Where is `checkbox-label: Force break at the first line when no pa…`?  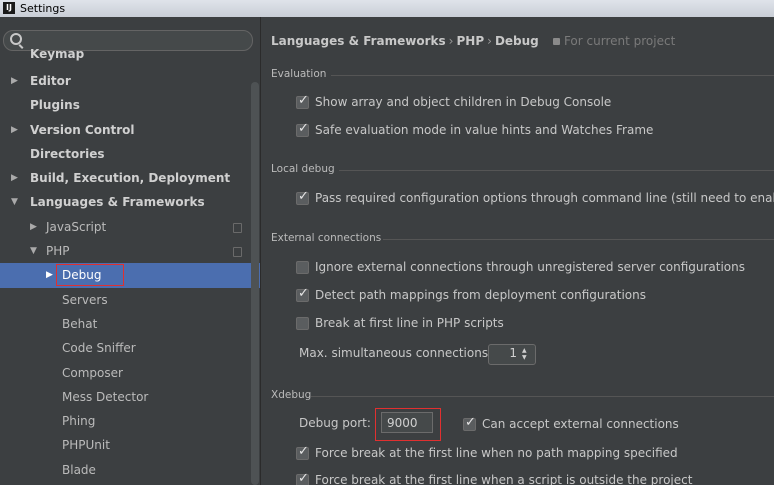 checkbox-label: Force break at the first line when no pa… is located at coordinates (496, 453).